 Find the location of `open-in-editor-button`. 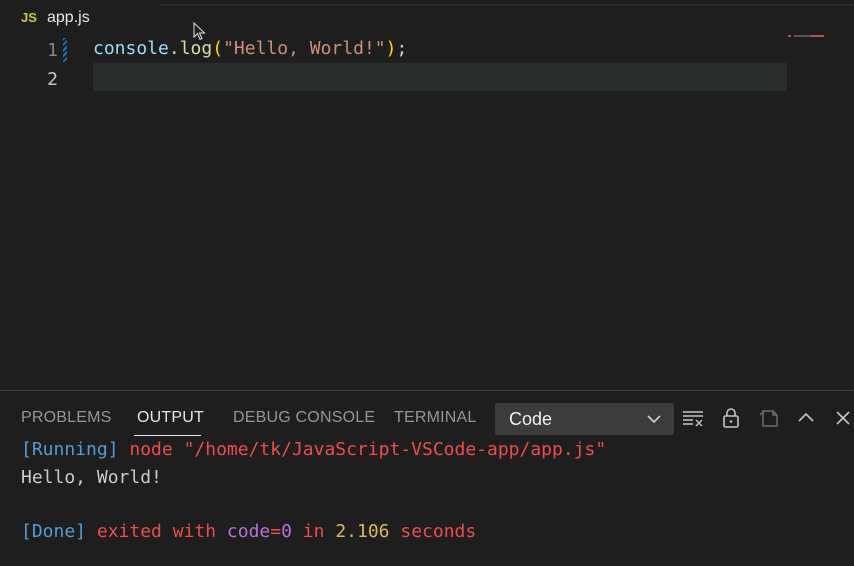

open-in-editor-button is located at coordinates (769, 418).